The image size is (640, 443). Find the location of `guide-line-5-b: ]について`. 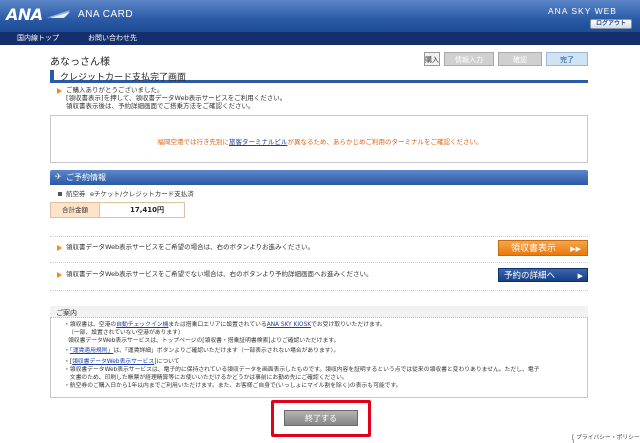

guide-line-5-b: ]について is located at coordinates (167, 362).